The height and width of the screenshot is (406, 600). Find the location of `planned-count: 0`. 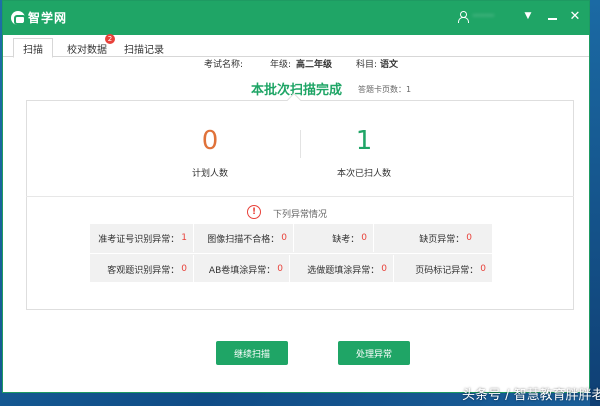

planned-count: 0 is located at coordinates (210, 141).